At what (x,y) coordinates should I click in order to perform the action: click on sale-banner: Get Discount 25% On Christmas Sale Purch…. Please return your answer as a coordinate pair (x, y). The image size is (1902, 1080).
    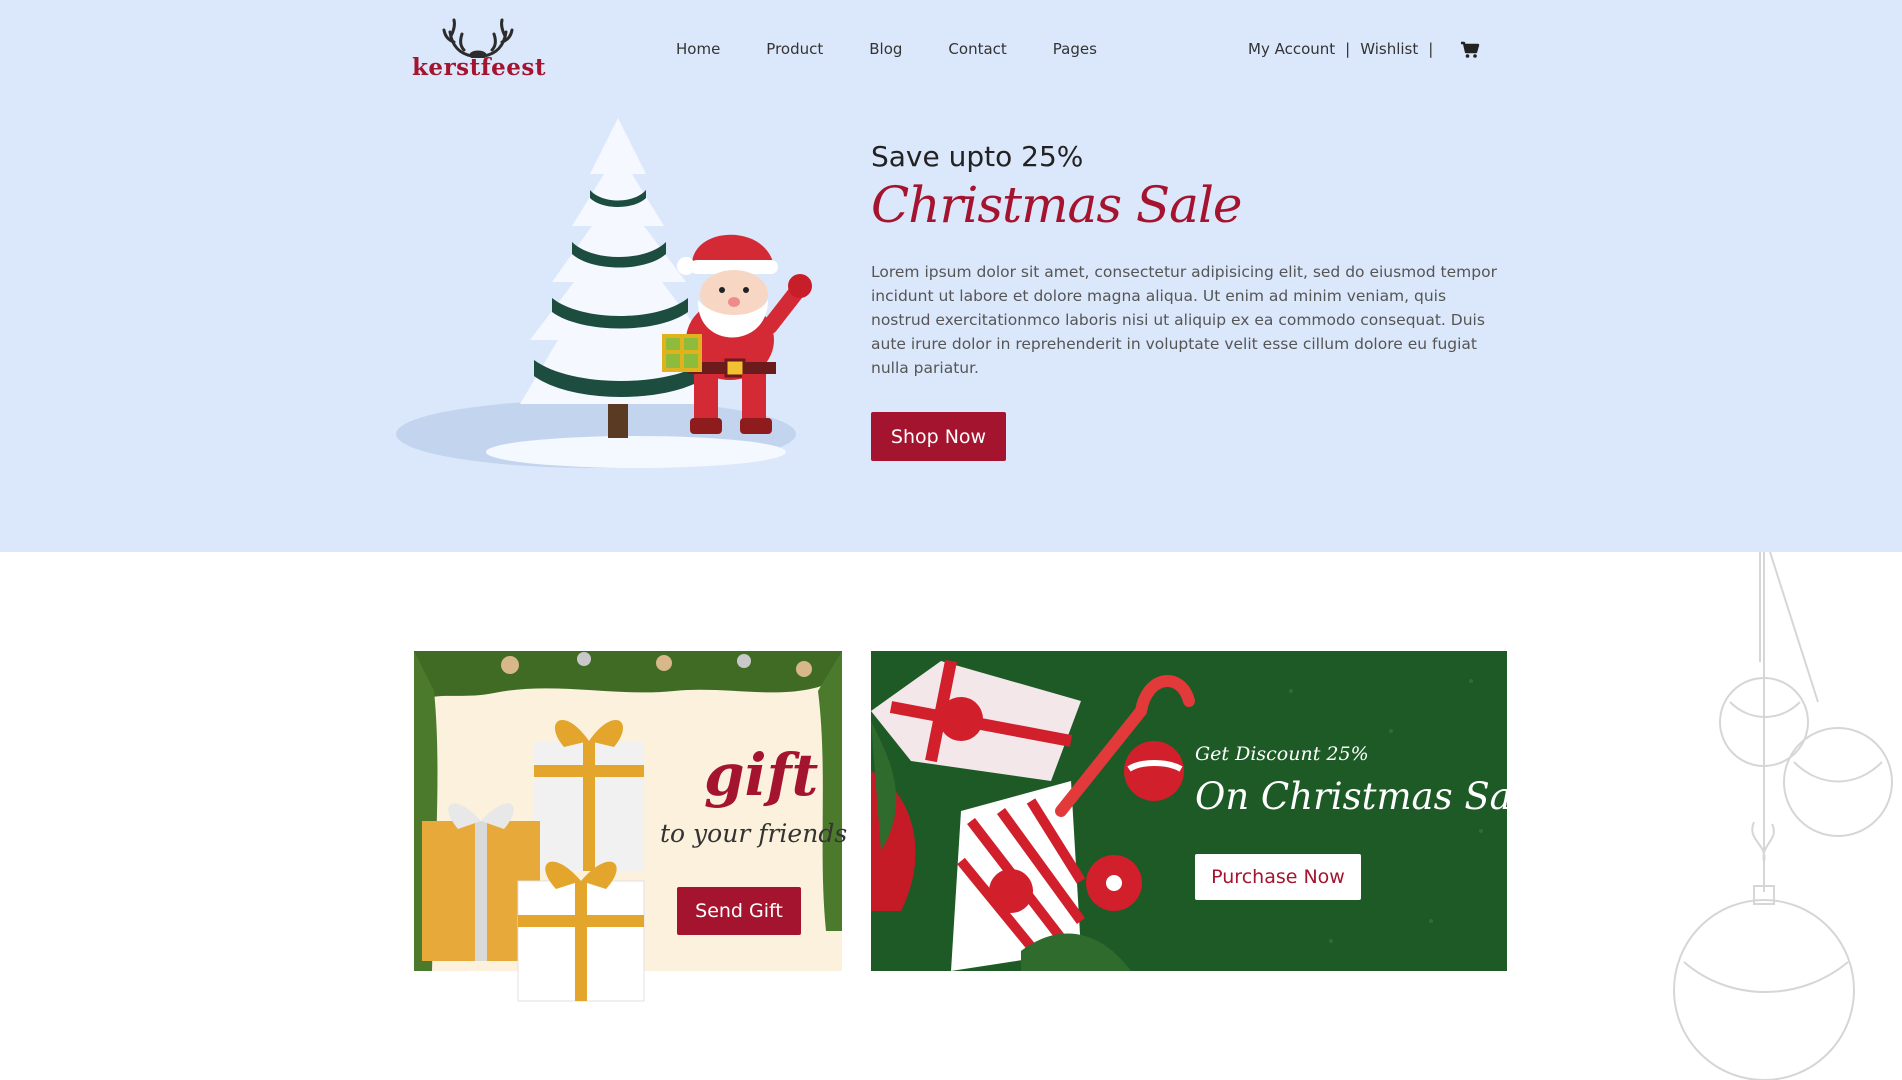
    Looking at the image, I should click on (1189, 811).